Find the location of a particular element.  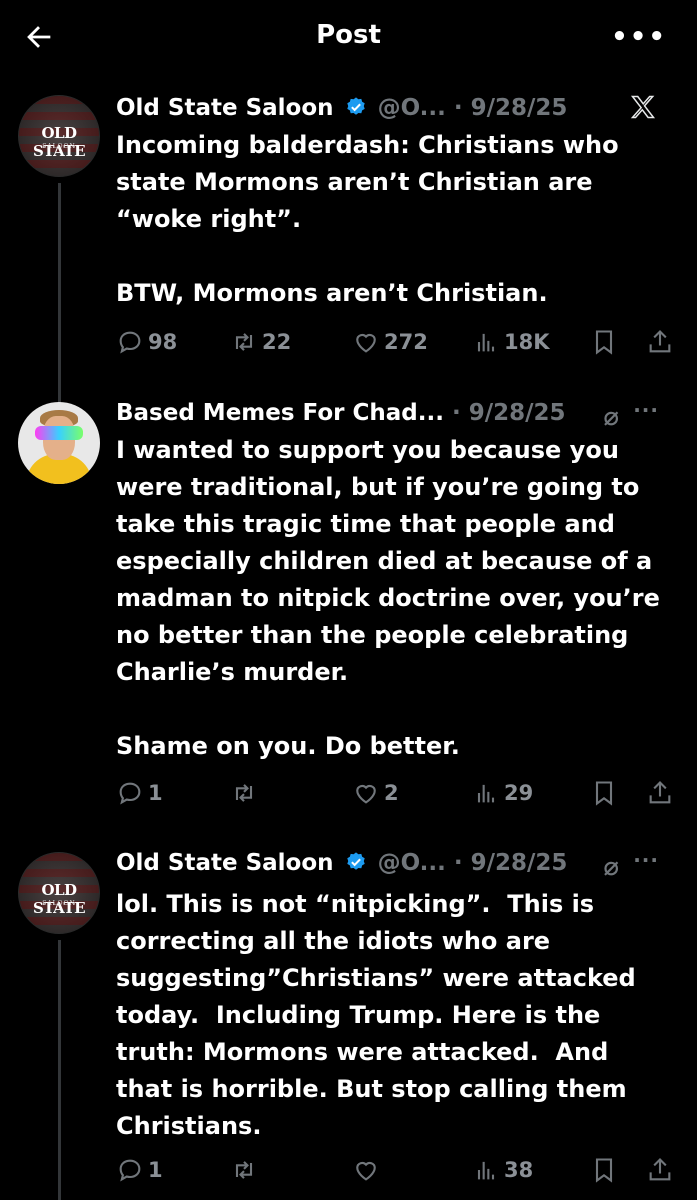

tweet-header: Old State Saloon @O... · 9/28/25 ⌀ ··· is located at coordinates (396, 867).